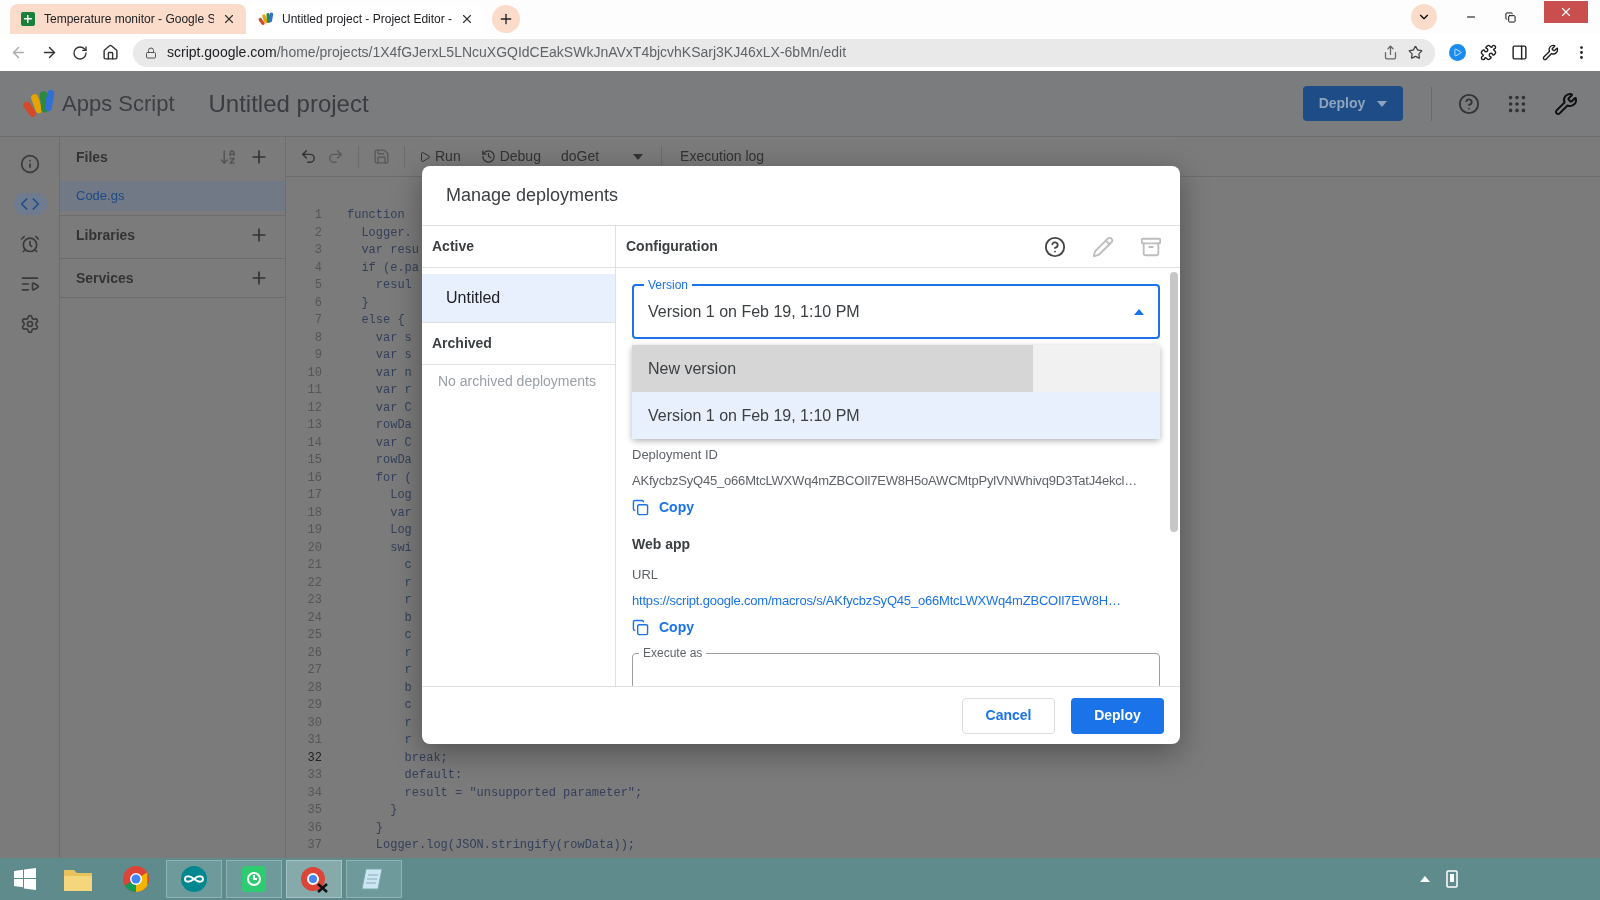 This screenshot has height=900, width=1600. I want to click on dropdown-option: New version, so click(896, 368).